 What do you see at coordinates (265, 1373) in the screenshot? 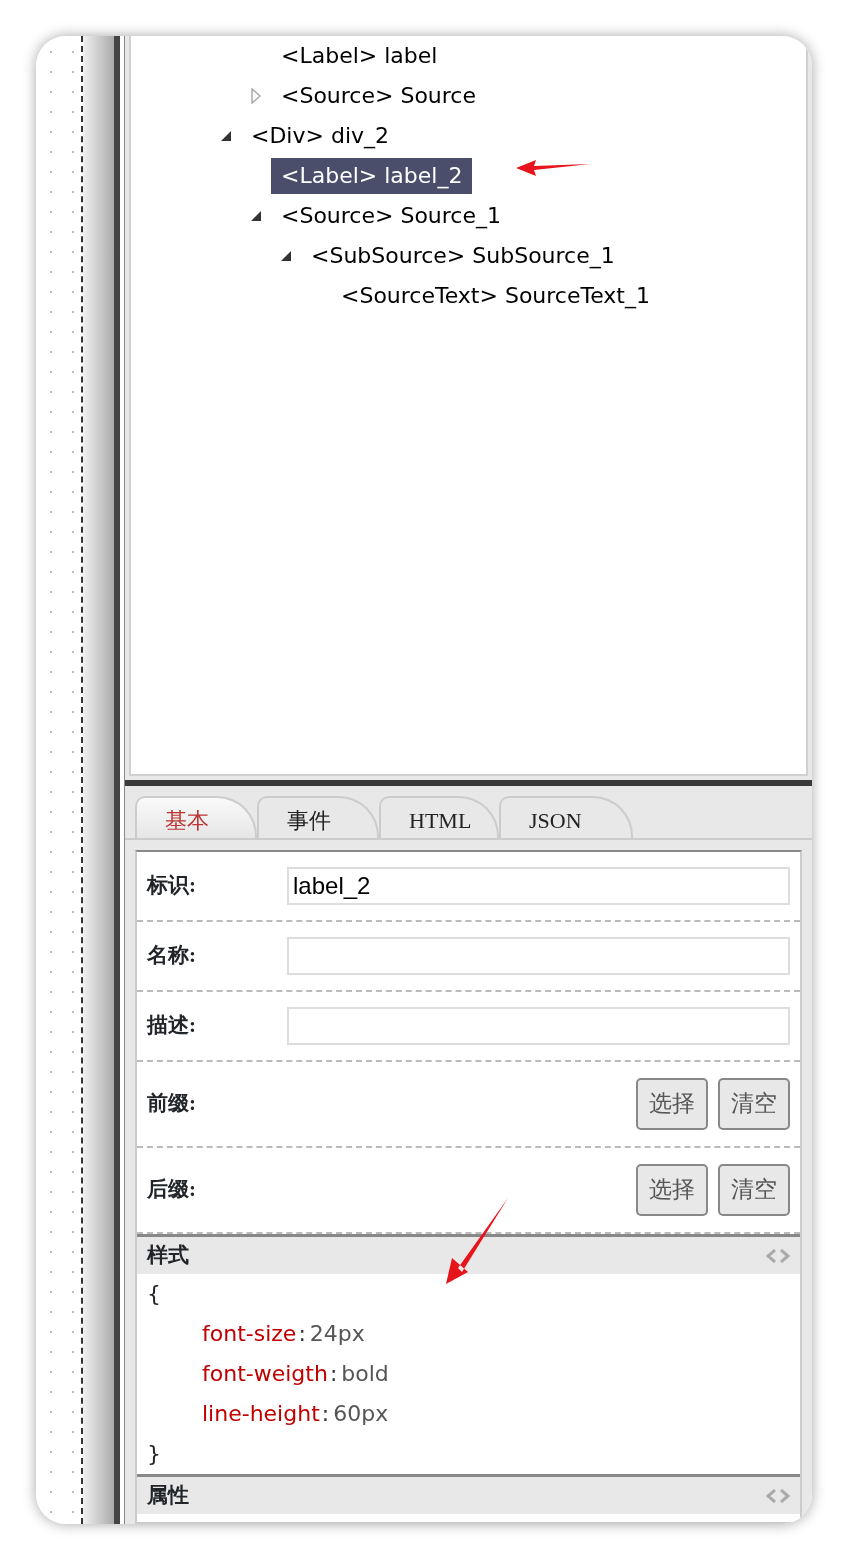
I see `css-property: font-weigth` at bounding box center [265, 1373].